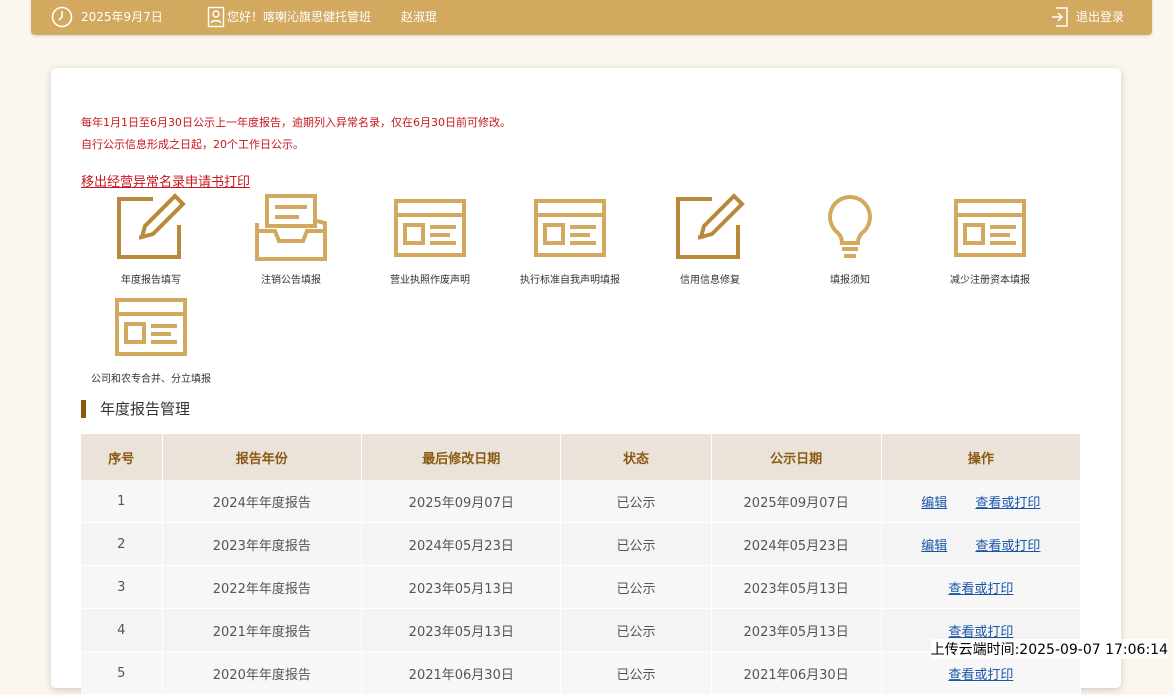 The height and width of the screenshot is (695, 1174). What do you see at coordinates (299, 17) in the screenshot?
I see `greeting-text: 您好！喀喇沁旗思健托管班` at bounding box center [299, 17].